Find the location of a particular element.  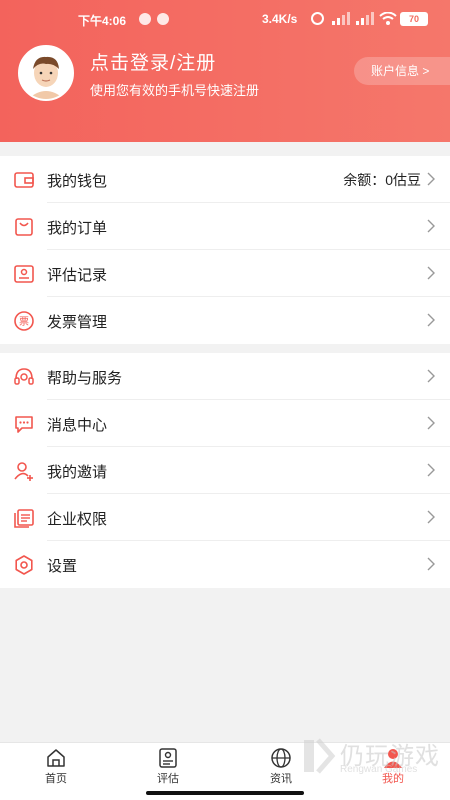

signal-2-icon is located at coordinates (365, 18).